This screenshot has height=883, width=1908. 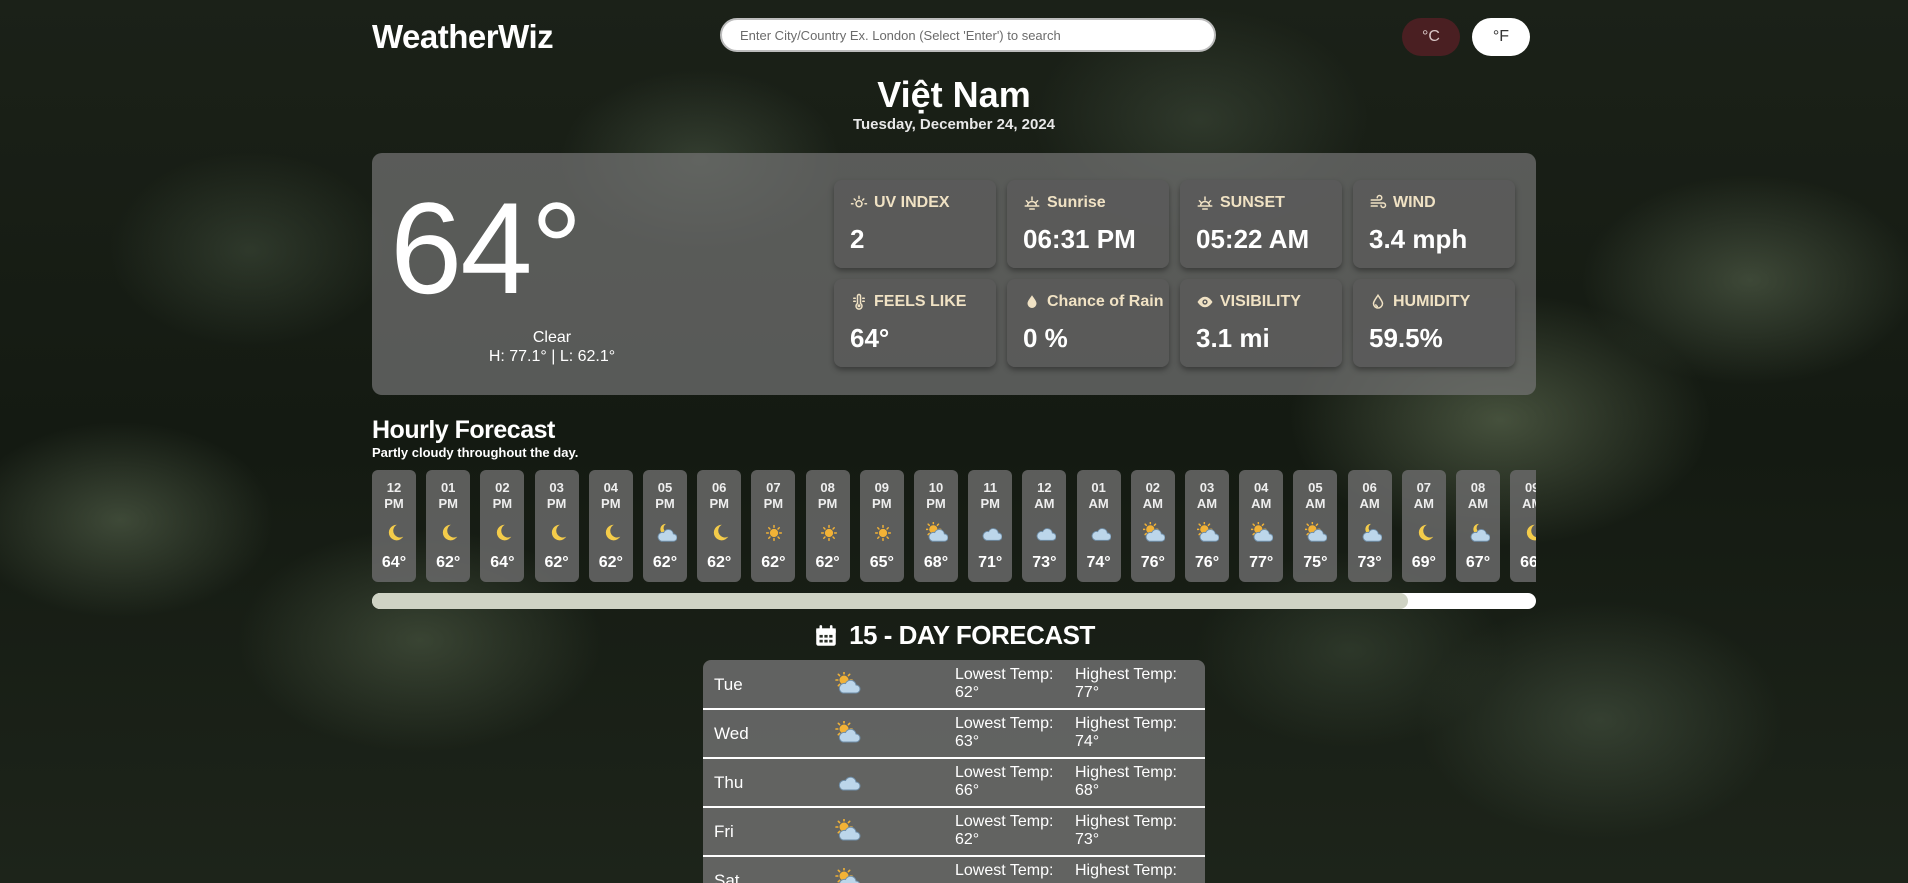 I want to click on search-input, so click(x=968, y=35).